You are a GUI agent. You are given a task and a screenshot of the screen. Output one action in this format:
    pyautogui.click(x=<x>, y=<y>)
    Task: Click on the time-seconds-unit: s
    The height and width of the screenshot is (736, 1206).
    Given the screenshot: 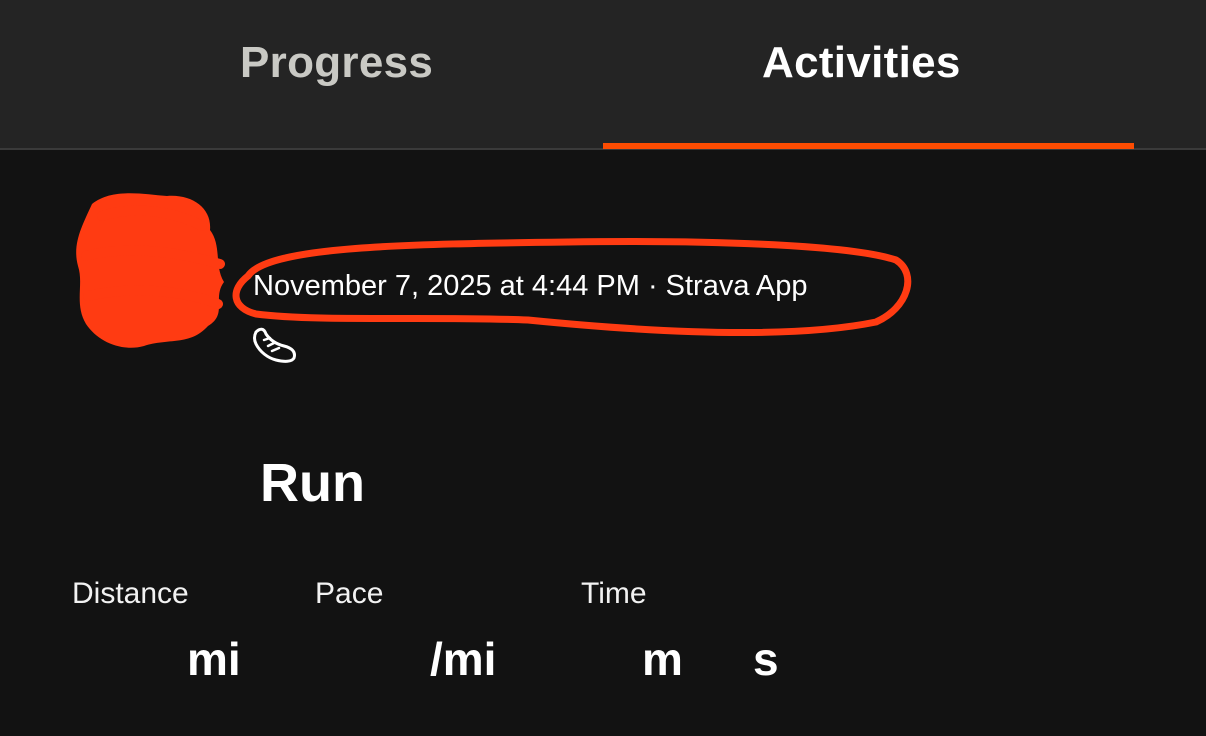 What is the action you would take?
    pyautogui.click(x=766, y=659)
    